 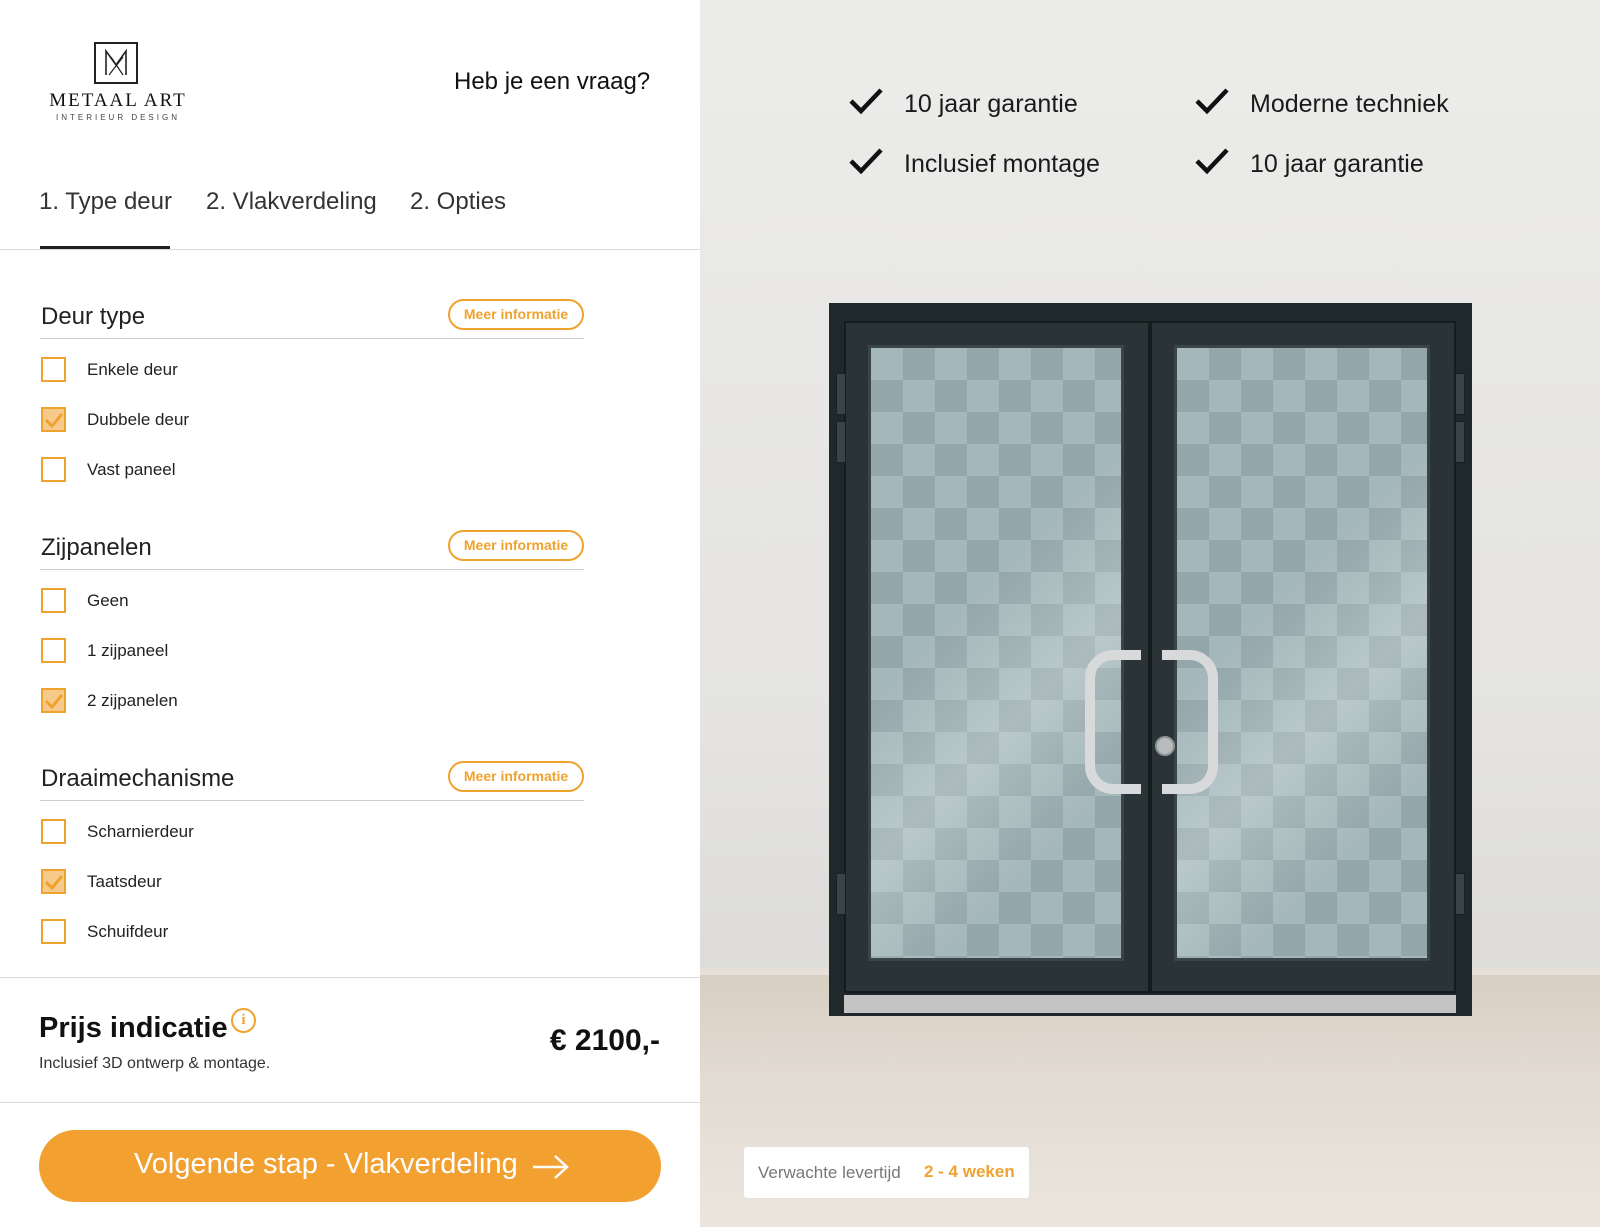 What do you see at coordinates (312, 549) in the screenshot?
I see `group-header: Zijpanelen Meer informatie` at bounding box center [312, 549].